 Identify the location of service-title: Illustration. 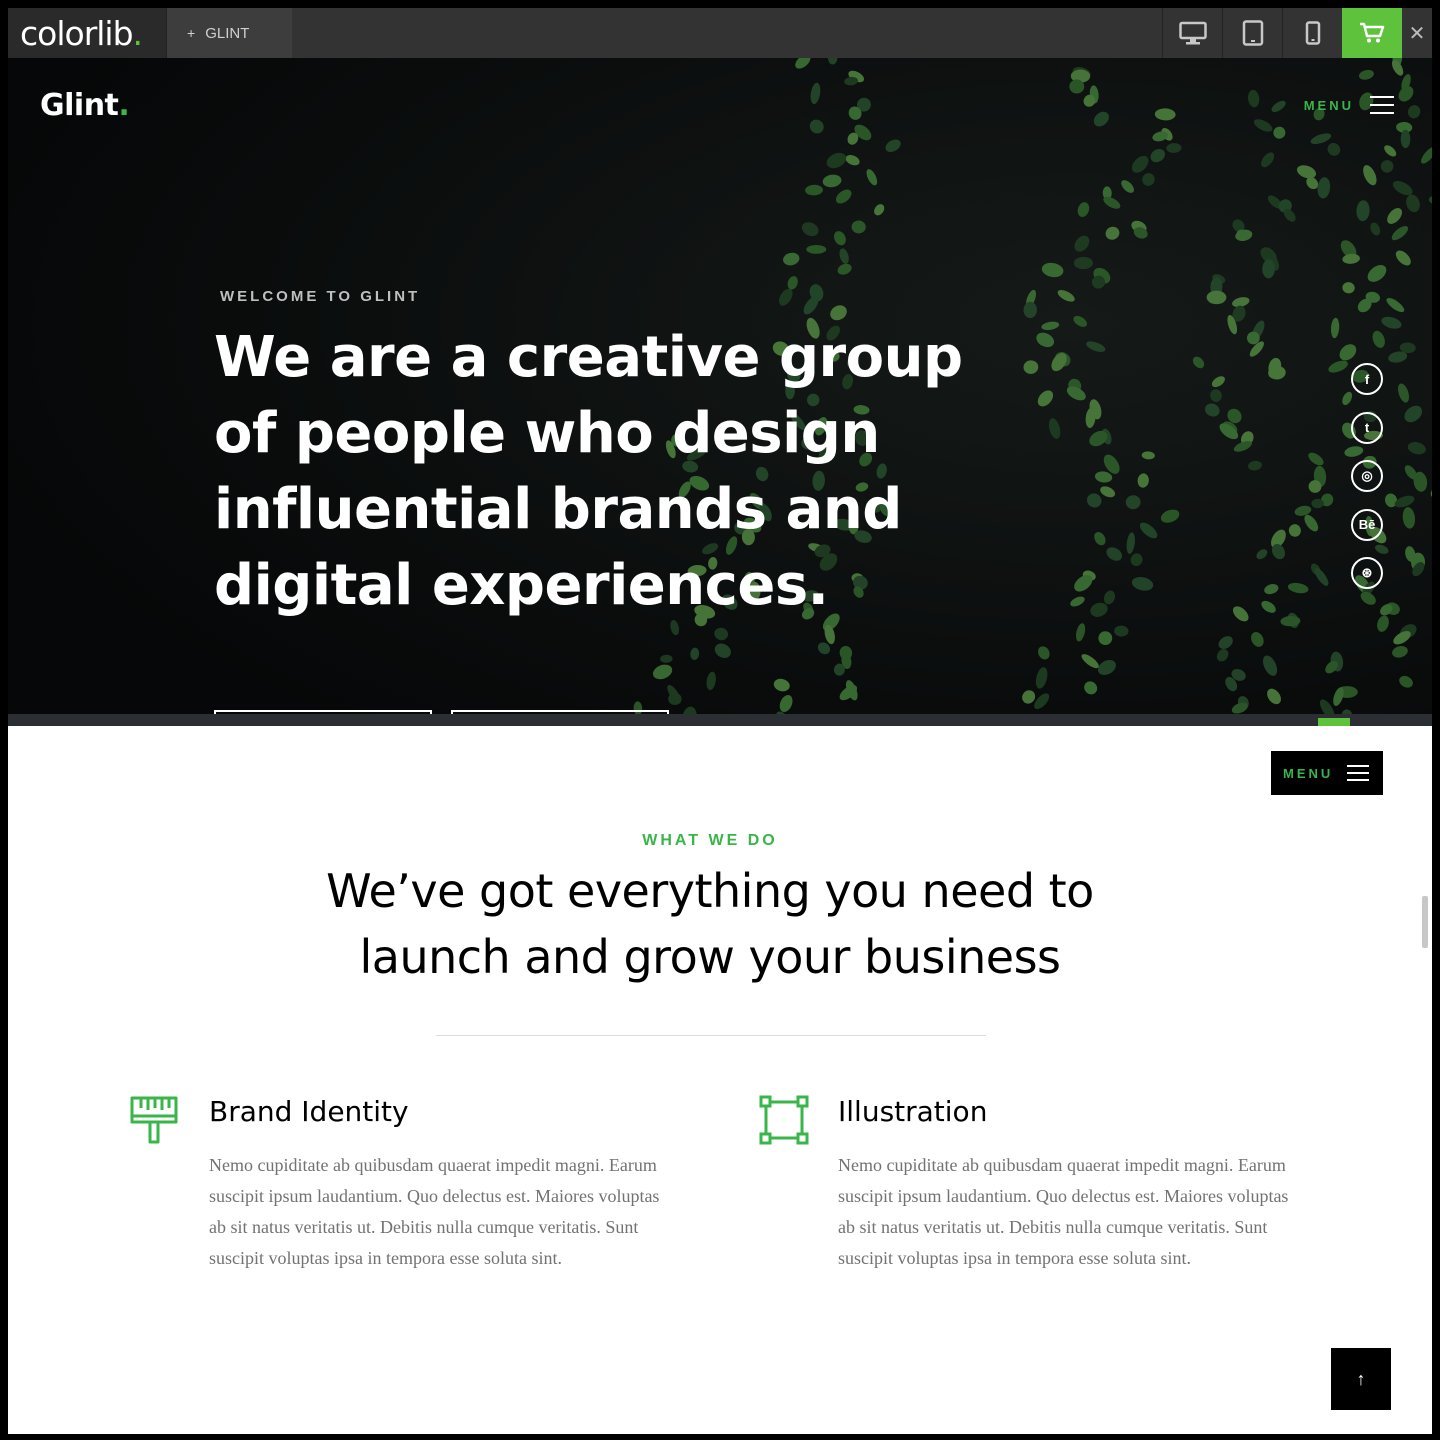
(913, 1111).